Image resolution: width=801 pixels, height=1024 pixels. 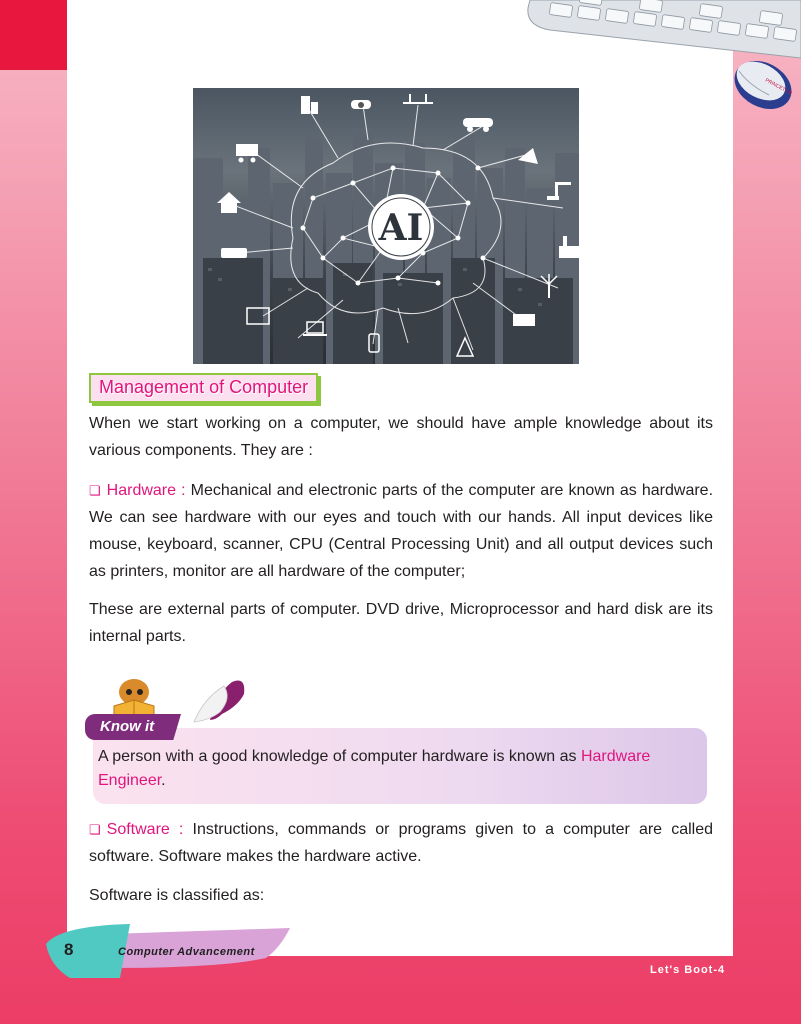 I want to click on page-number: 8, so click(x=69, y=949).